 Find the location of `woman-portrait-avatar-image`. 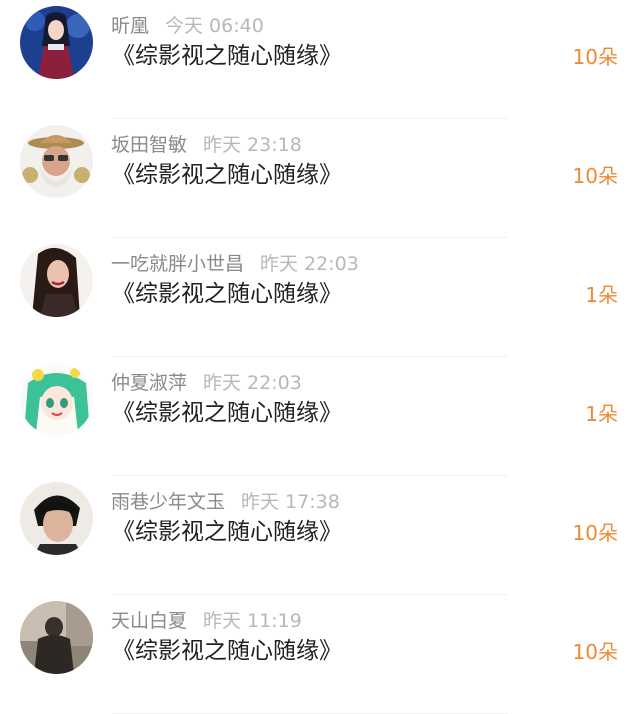

woman-portrait-avatar-image is located at coordinates (56, 280).